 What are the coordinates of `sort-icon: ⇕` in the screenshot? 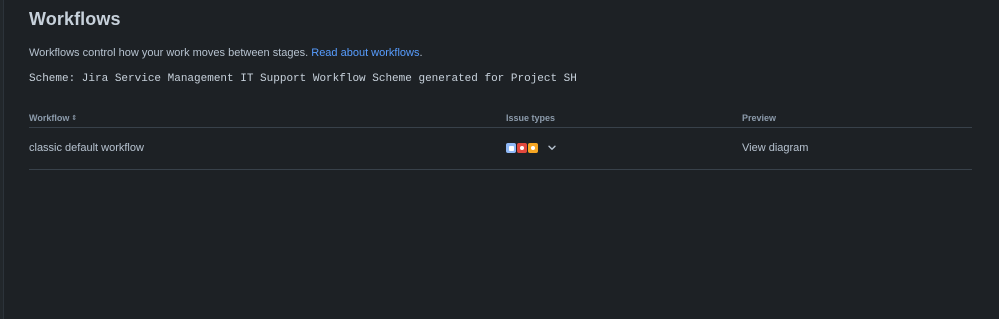 It's located at (74, 118).